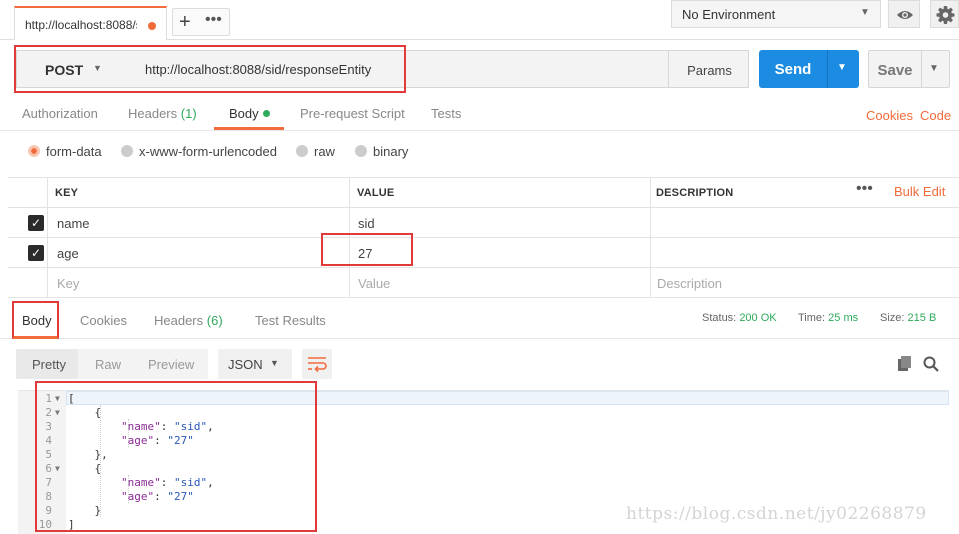 The width and height of the screenshot is (959, 534). What do you see at coordinates (198, 283) in the screenshot?
I see `key-input: Key` at bounding box center [198, 283].